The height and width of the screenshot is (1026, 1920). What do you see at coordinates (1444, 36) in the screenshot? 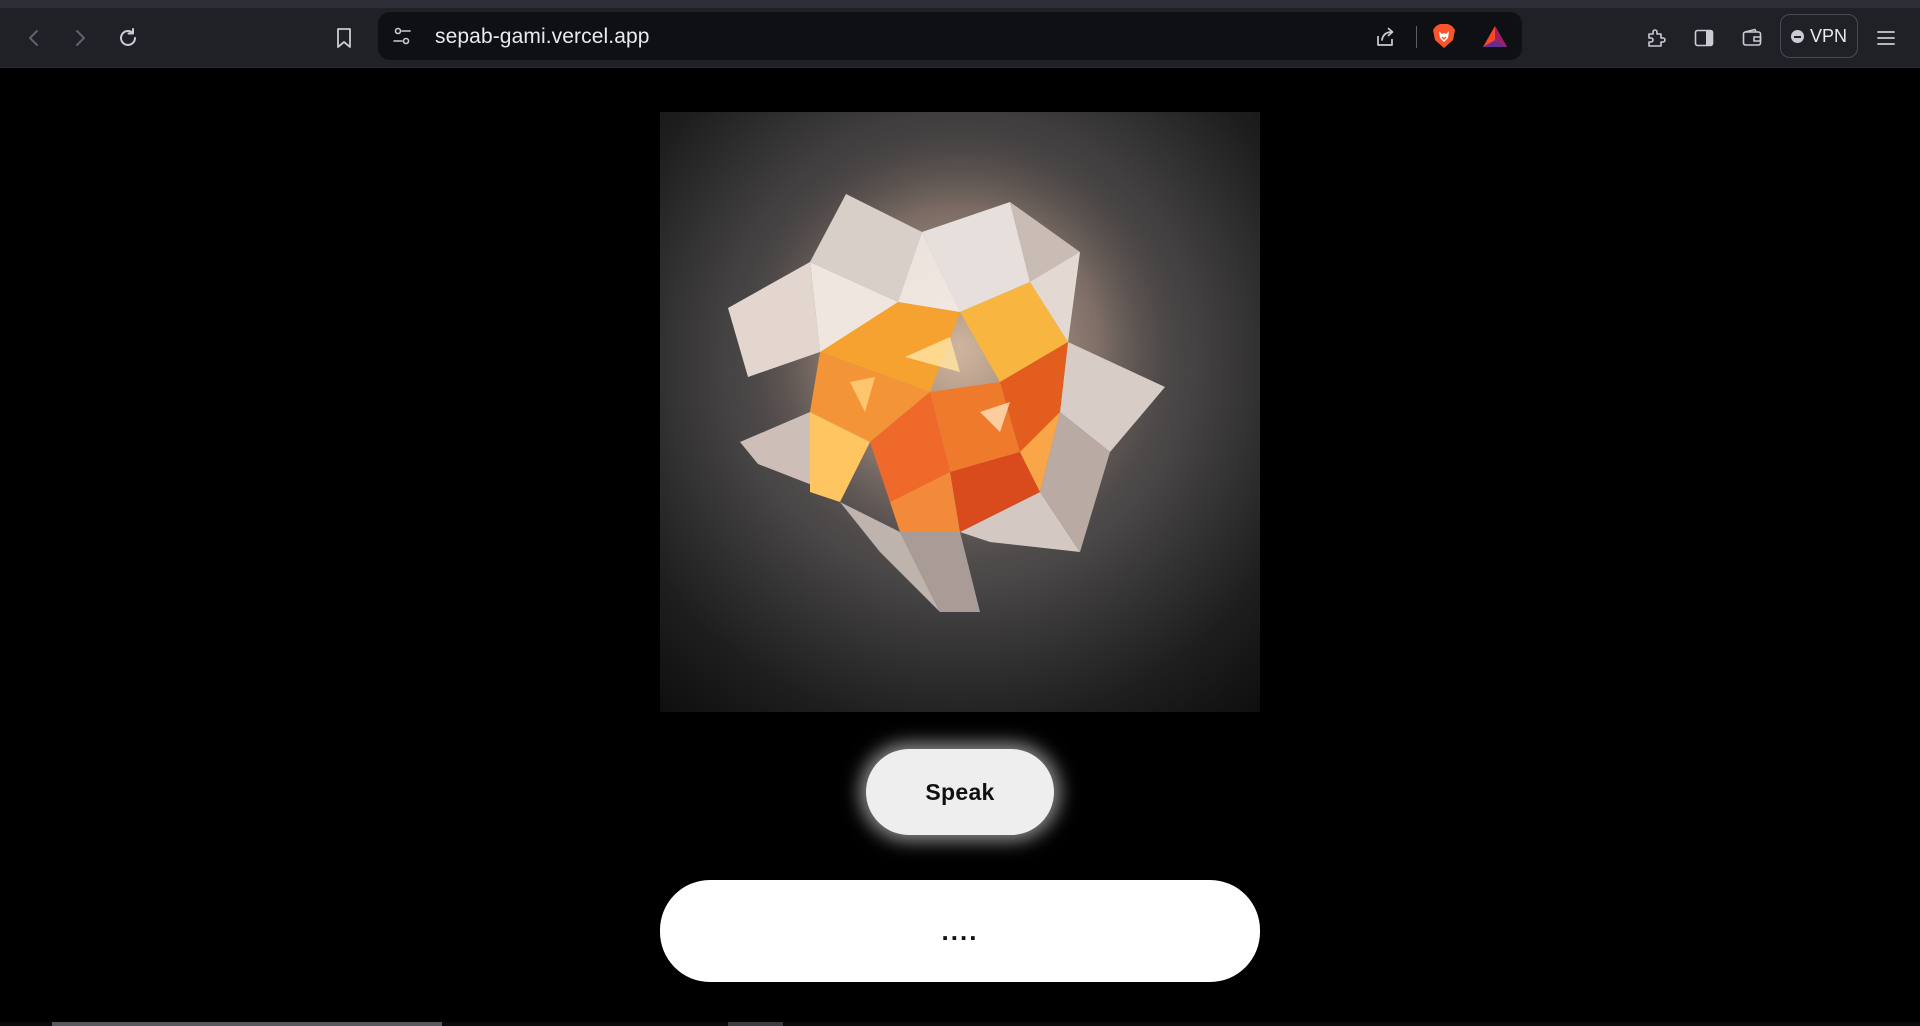
I see `brave-lion-icon` at bounding box center [1444, 36].